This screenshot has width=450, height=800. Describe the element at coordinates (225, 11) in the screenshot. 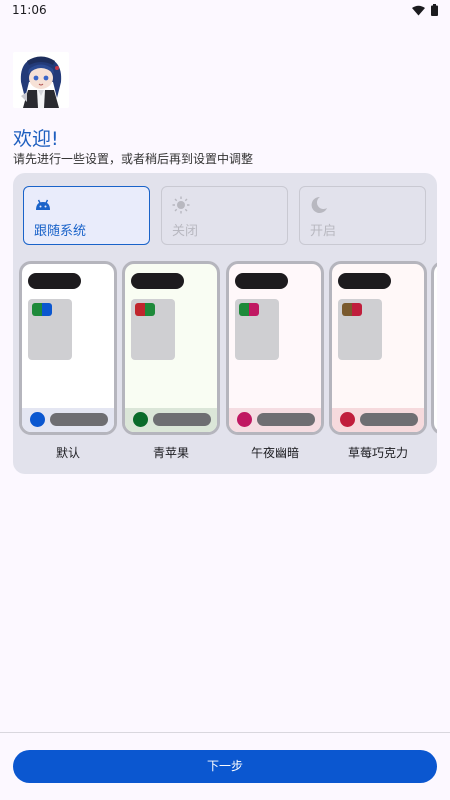

I see `status-bar: 11:06` at that location.